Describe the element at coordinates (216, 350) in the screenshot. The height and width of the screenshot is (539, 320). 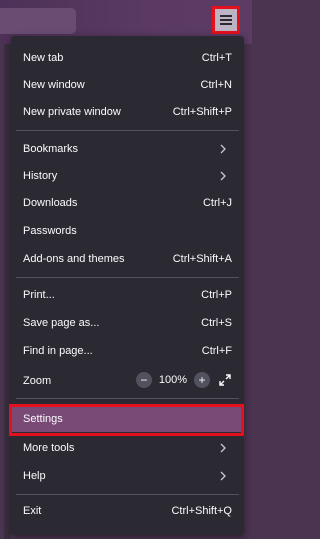
I see `menu-item-shortcut: Ctrl+F` at that location.